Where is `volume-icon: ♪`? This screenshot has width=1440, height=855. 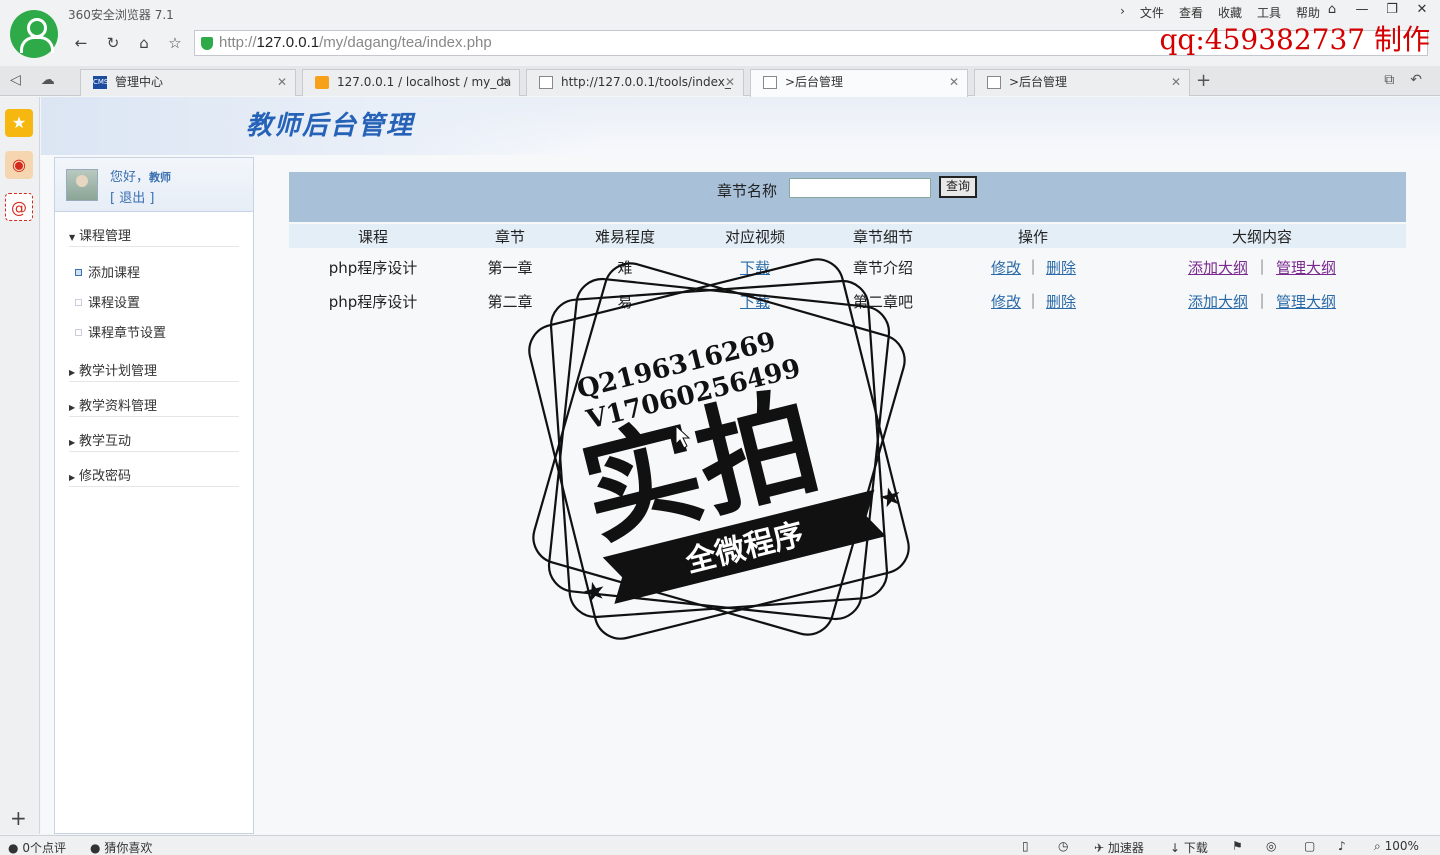
volume-icon: ♪ is located at coordinates (1342, 846).